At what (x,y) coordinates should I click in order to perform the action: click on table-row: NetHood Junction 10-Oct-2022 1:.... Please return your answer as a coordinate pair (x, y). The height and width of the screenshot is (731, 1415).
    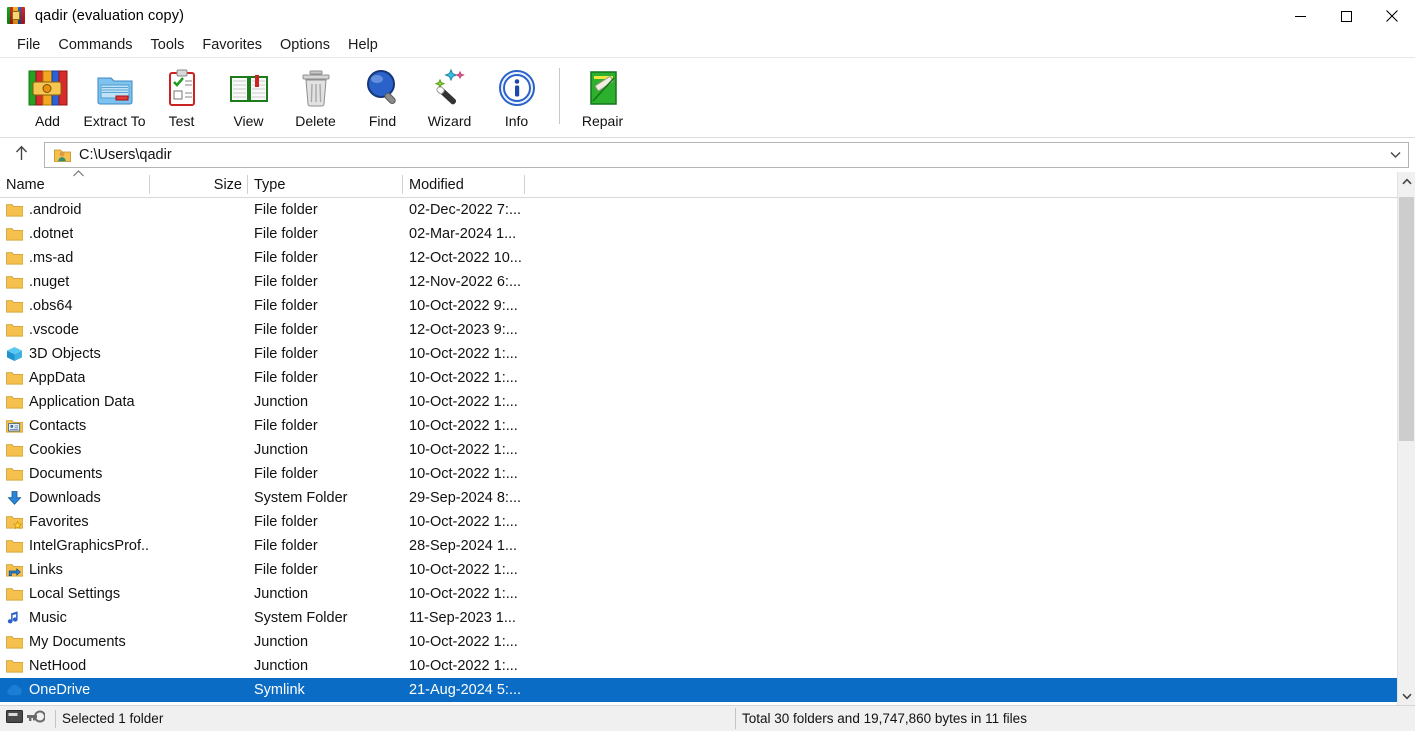
    Looking at the image, I should click on (698, 666).